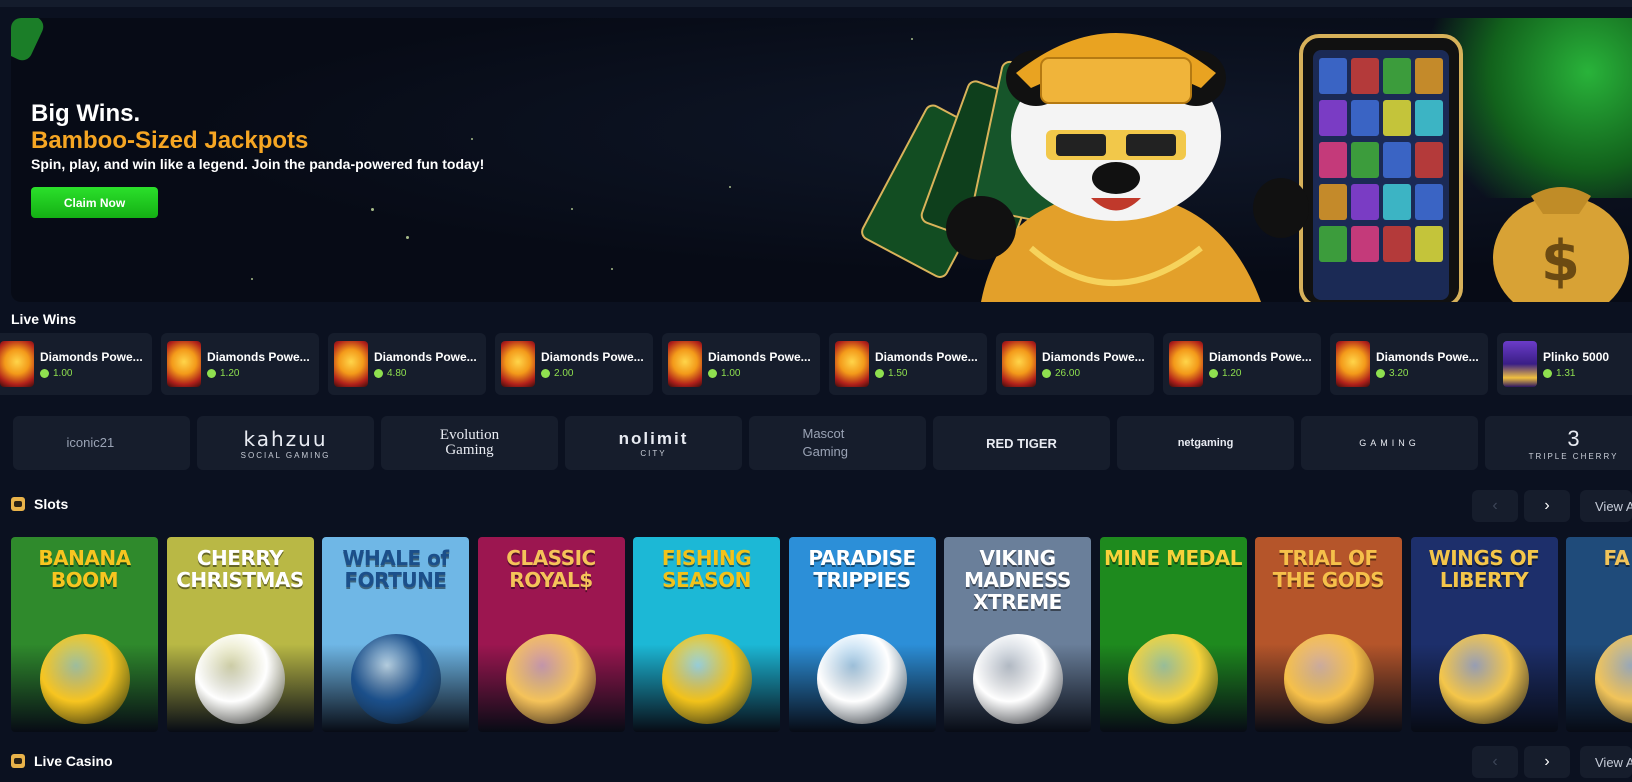 This screenshot has height=782, width=1632. Describe the element at coordinates (1495, 762) in the screenshot. I see `live-casino-prev-button: ‹` at that location.